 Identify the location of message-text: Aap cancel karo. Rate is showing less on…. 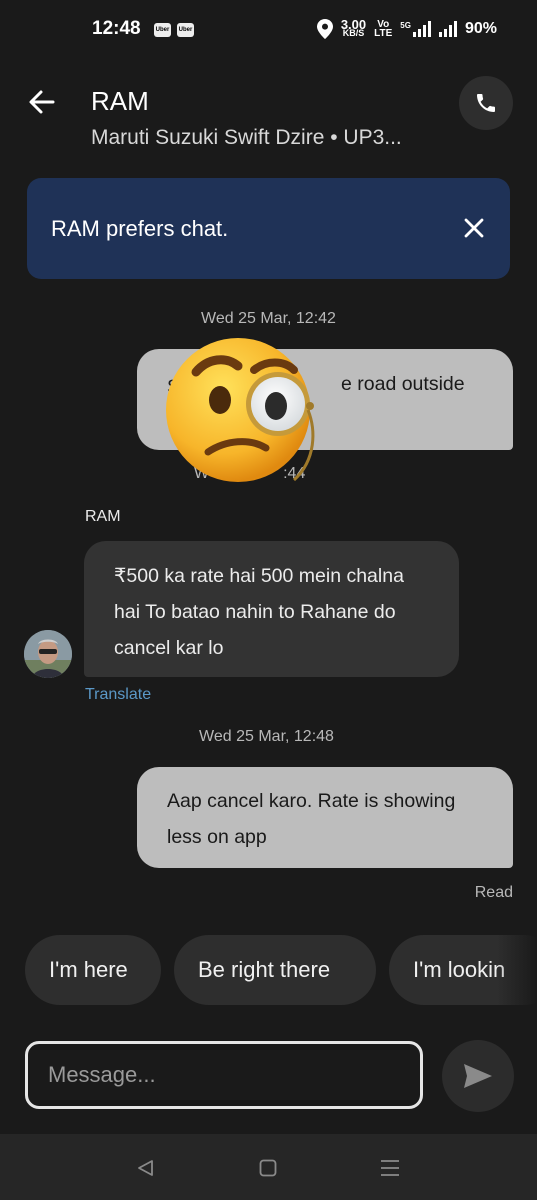
(311, 819).